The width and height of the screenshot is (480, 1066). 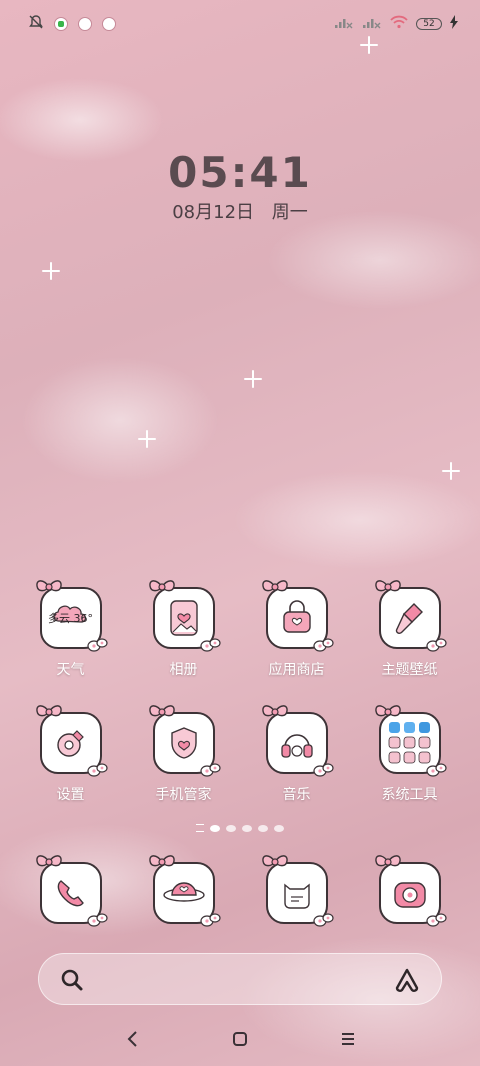 I want to click on back-button, so click(x=133, y=1039).